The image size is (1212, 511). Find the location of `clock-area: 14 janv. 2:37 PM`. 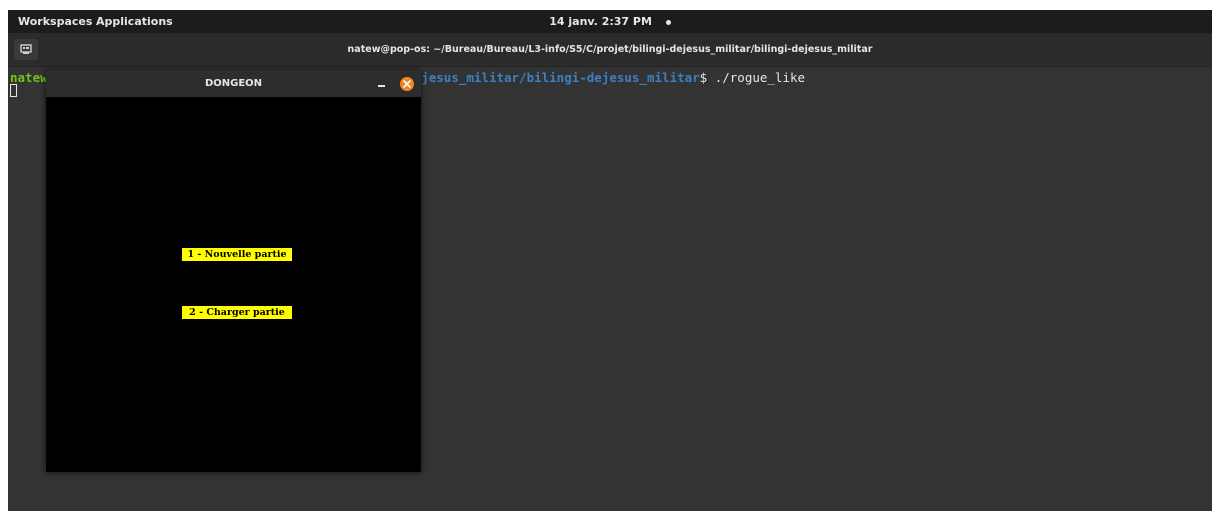

clock-area: 14 janv. 2:37 PM is located at coordinates (610, 21).